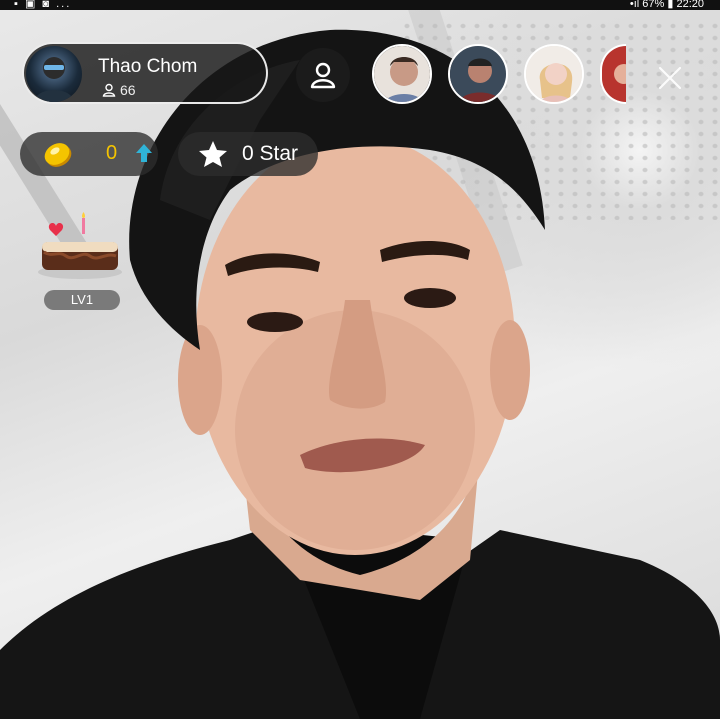 The image size is (720, 719). Describe the element at coordinates (119, 90) in the screenshot. I see `host-follower-count: 66` at that location.